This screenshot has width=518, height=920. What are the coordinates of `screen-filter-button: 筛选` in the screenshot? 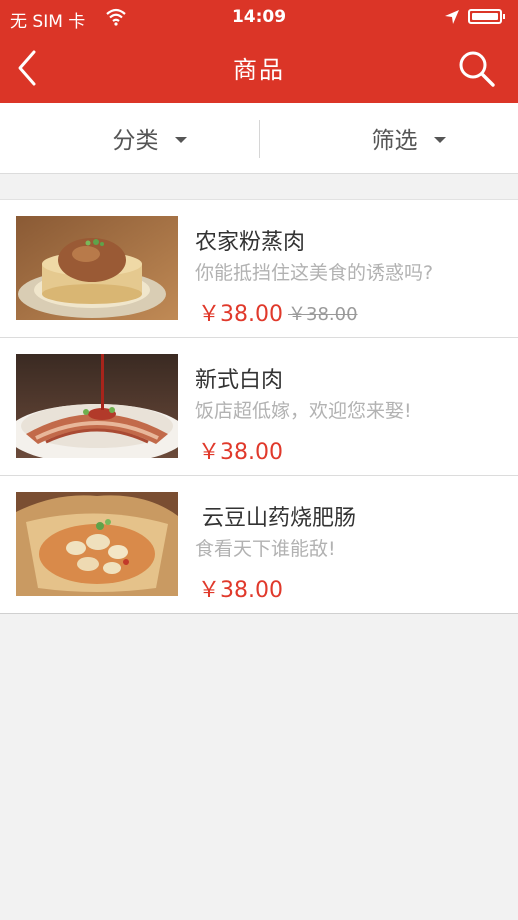 It's located at (398, 138).